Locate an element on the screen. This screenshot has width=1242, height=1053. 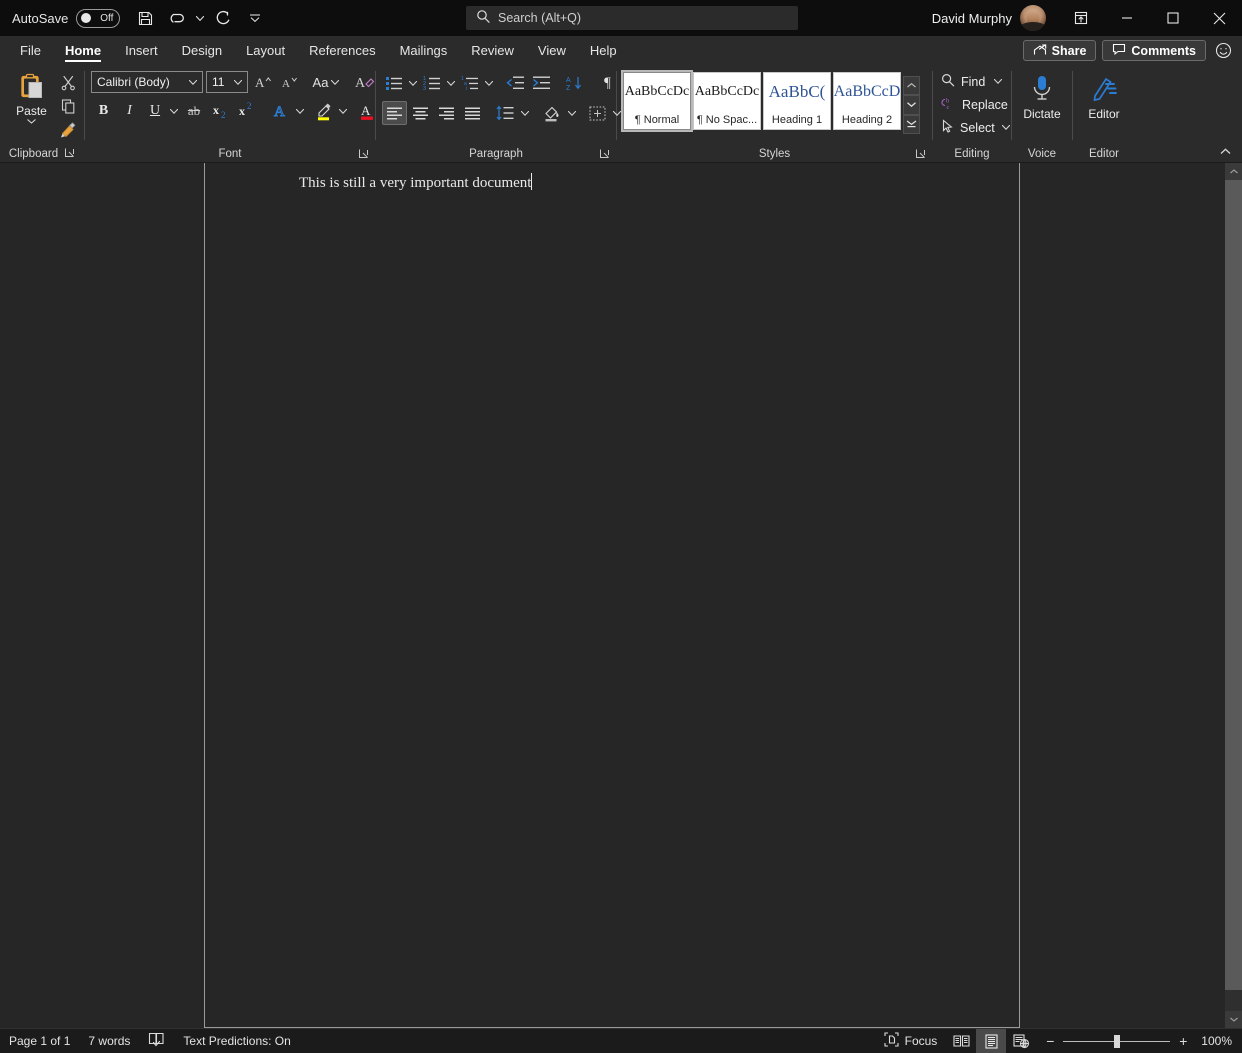
font-name-combo: Calibri (Body) is located at coordinates (147, 82).